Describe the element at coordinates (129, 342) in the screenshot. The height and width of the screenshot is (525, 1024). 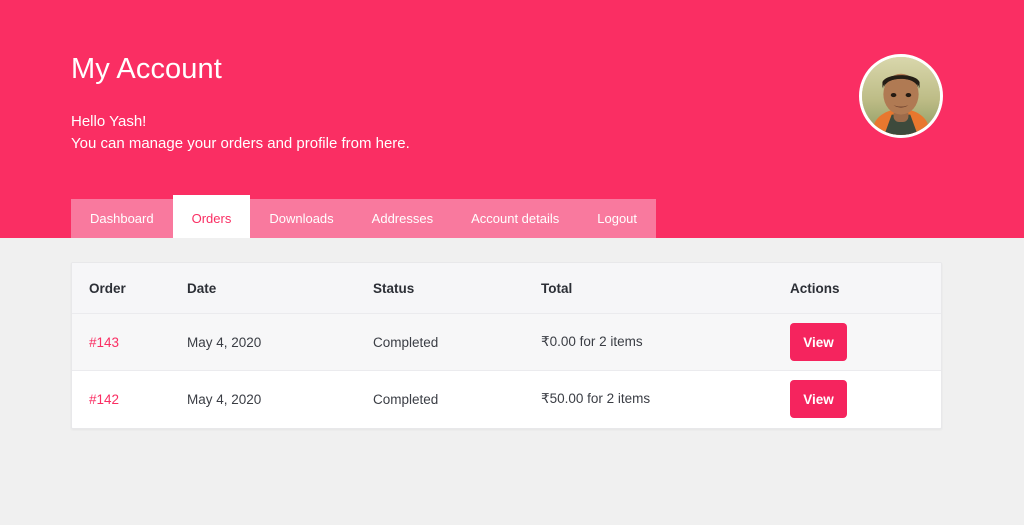
I see `order-cell: #143` at that location.